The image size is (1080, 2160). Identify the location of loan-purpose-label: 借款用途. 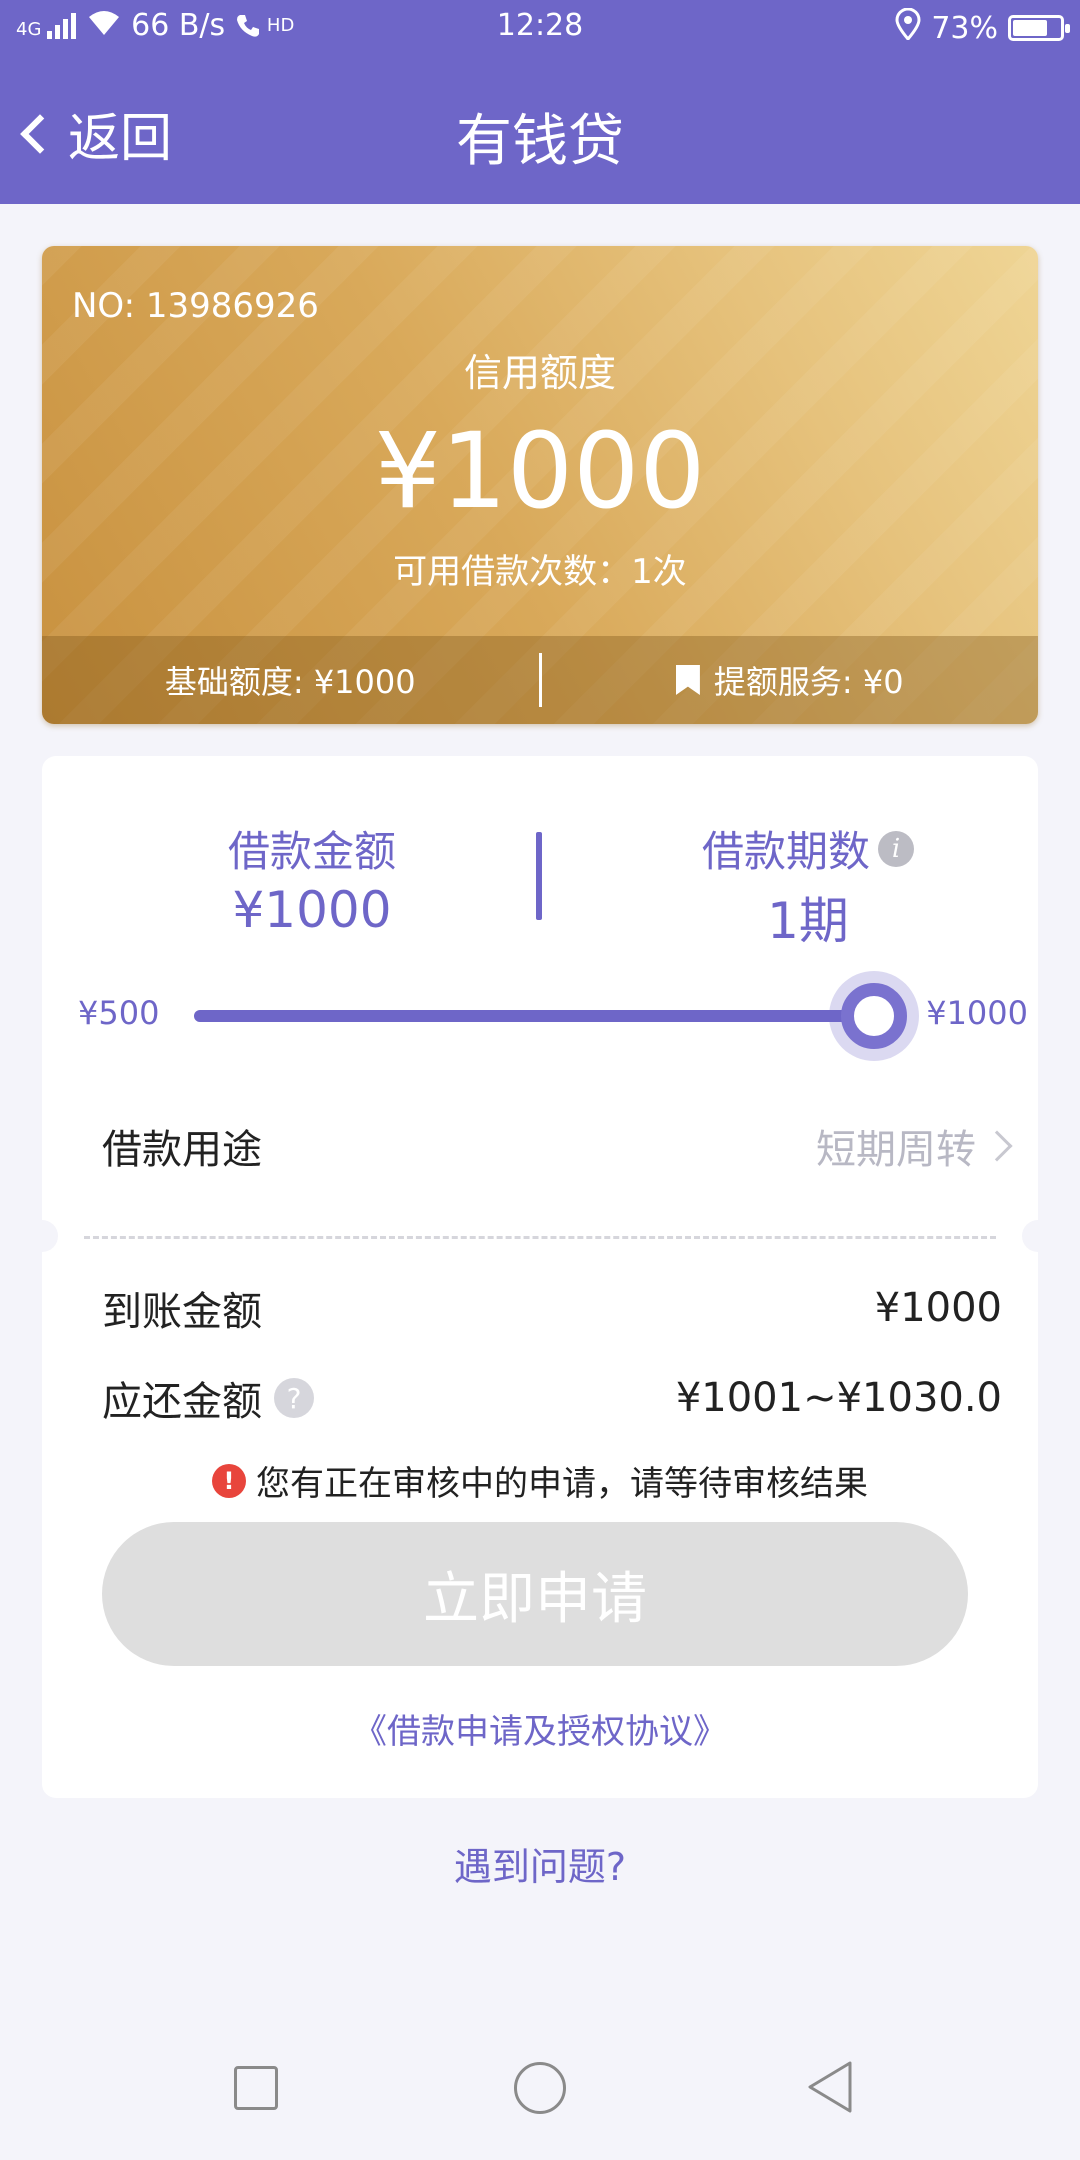
(182, 1150).